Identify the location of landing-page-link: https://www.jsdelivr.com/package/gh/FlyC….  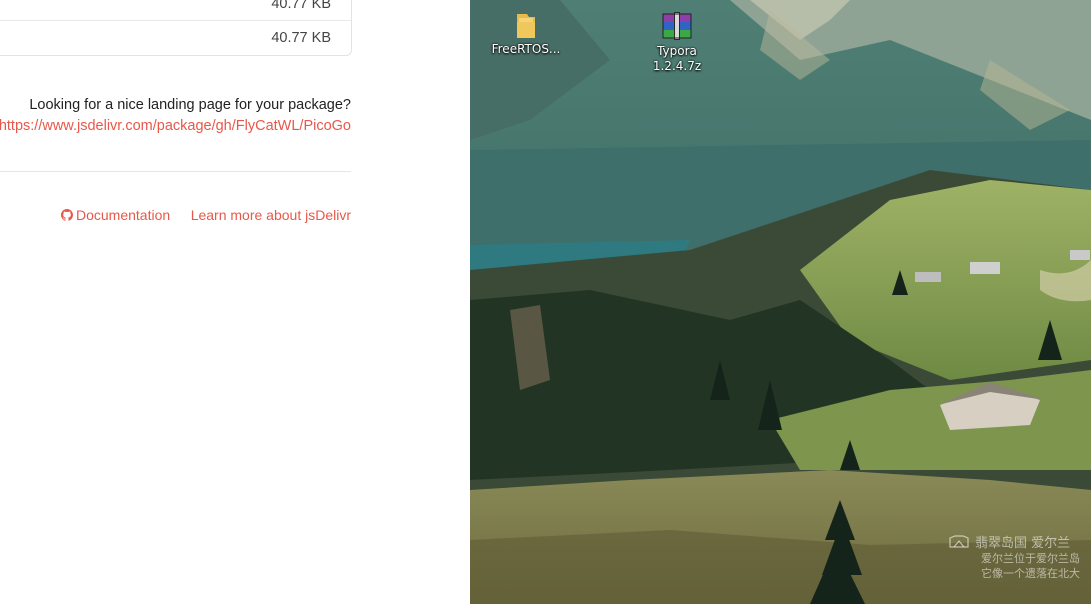
(175, 126).